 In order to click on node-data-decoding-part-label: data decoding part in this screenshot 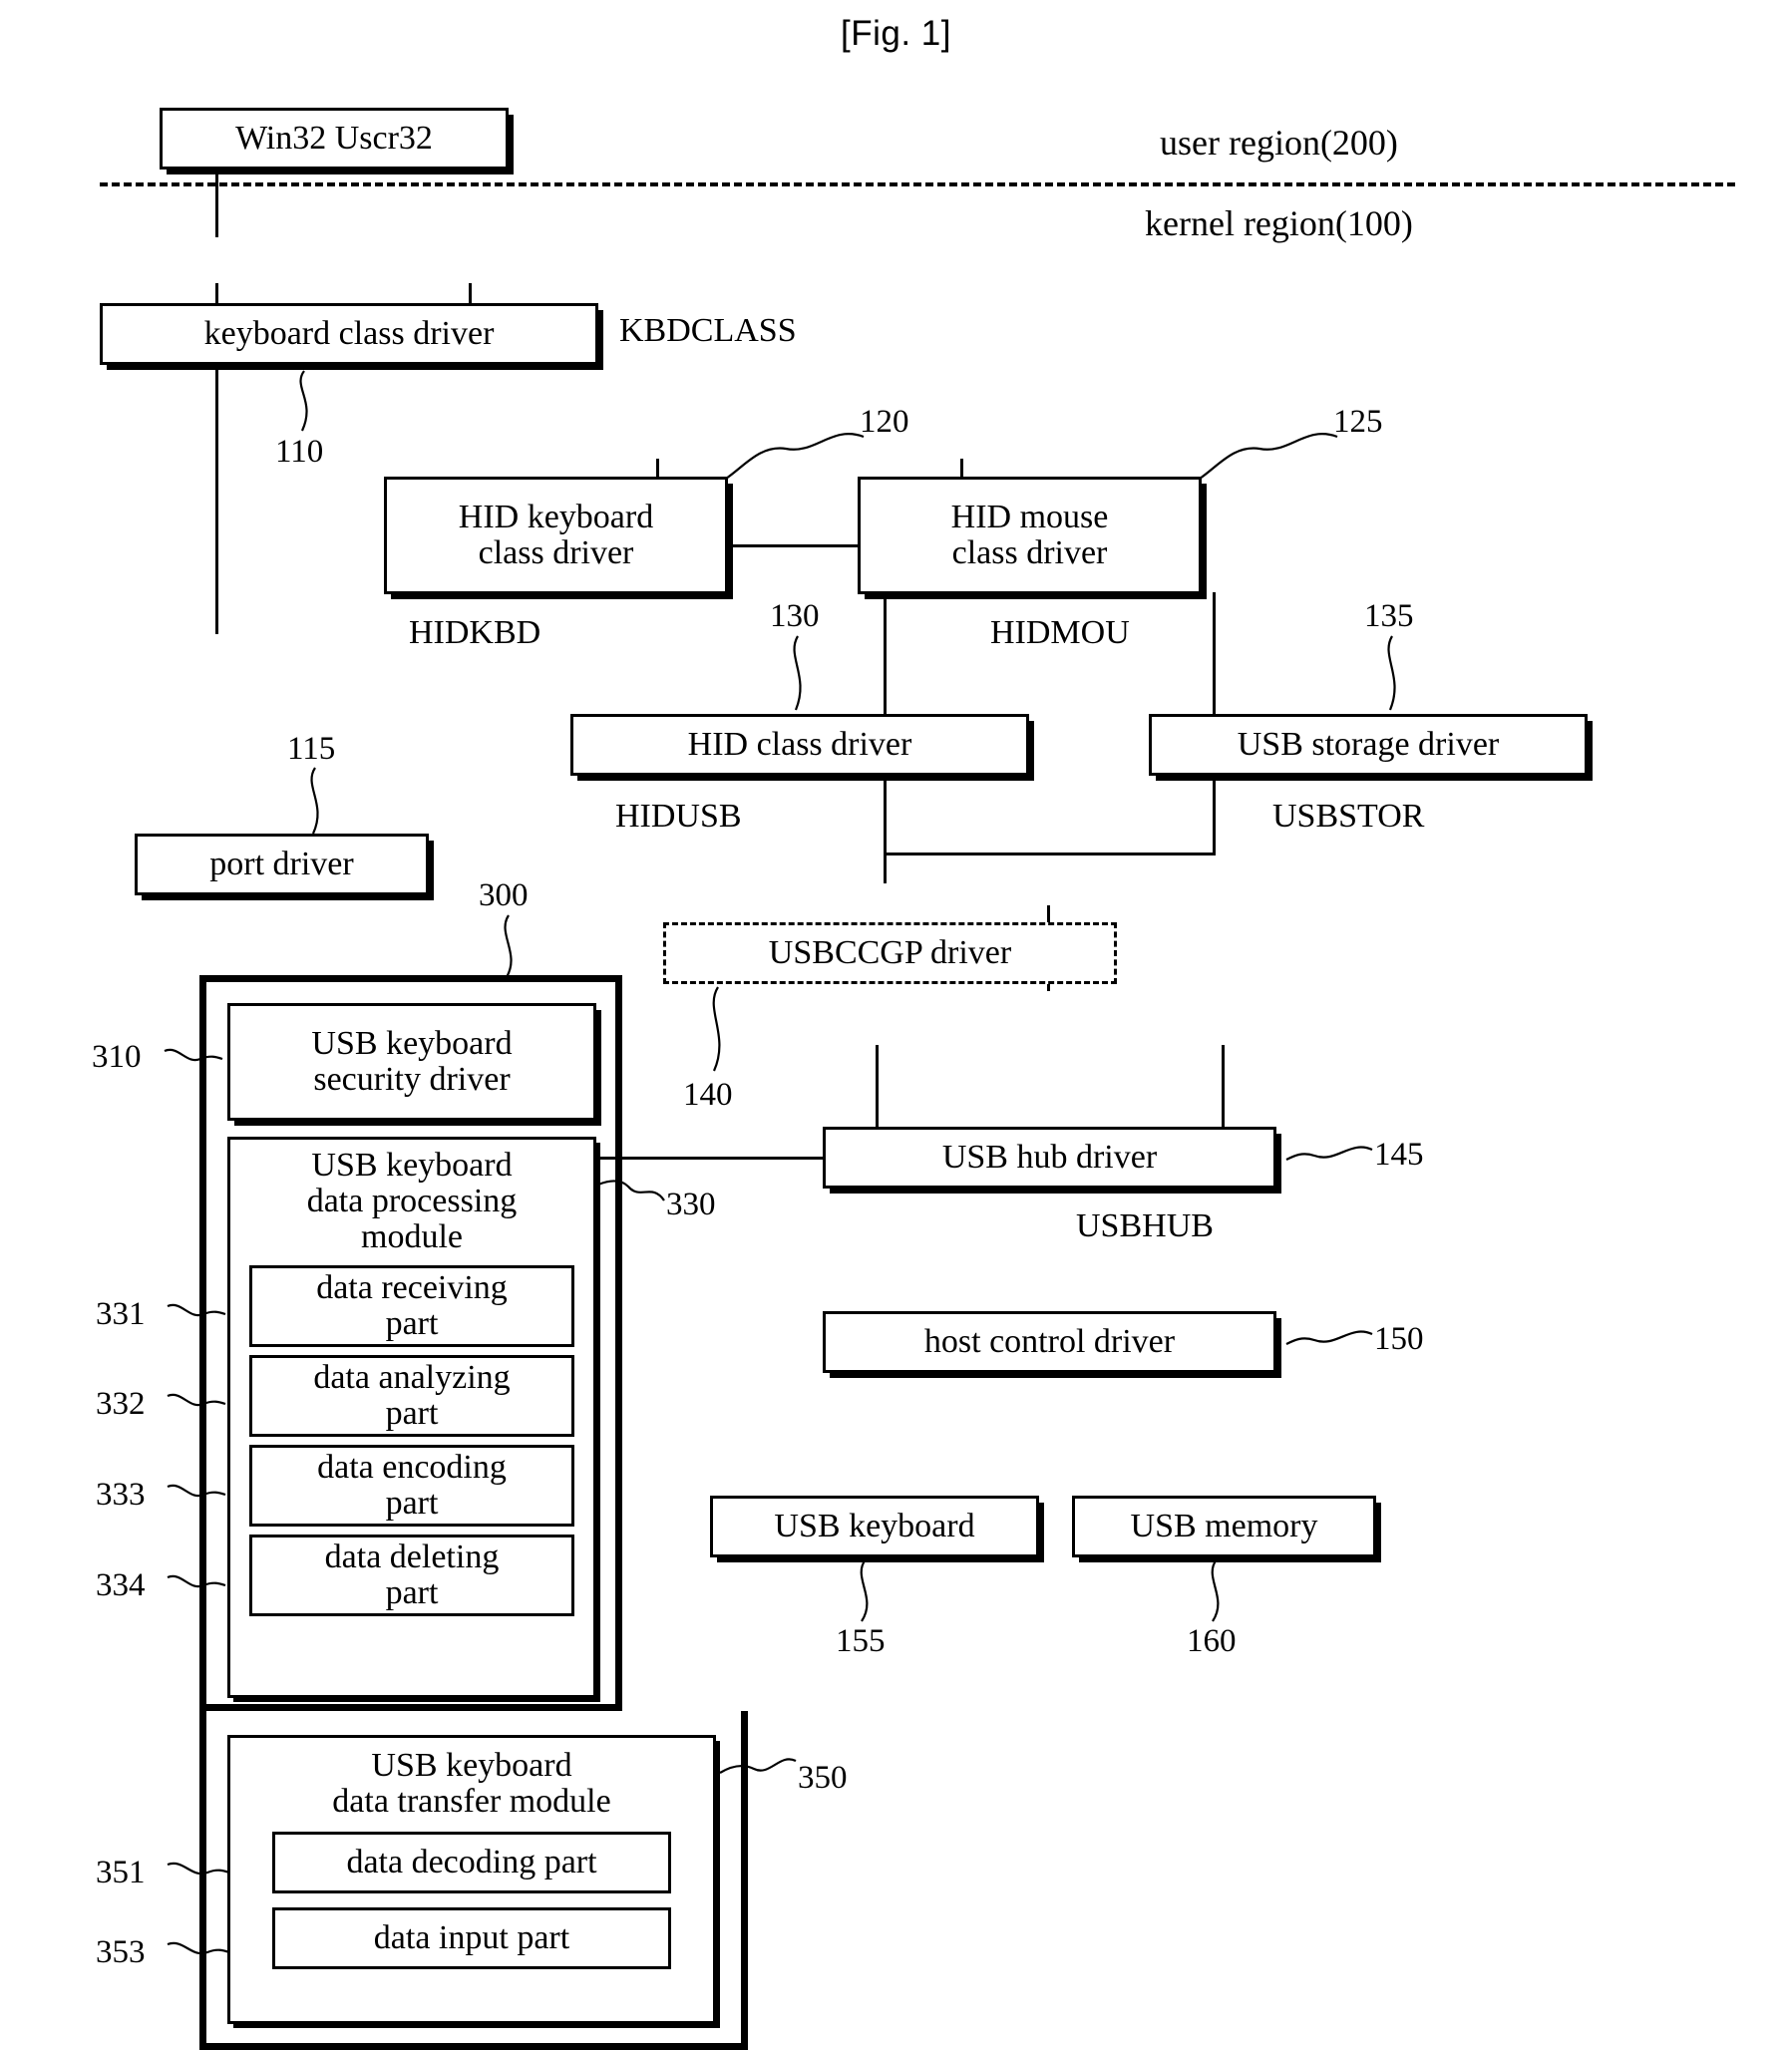, I will do `click(471, 1862)`.